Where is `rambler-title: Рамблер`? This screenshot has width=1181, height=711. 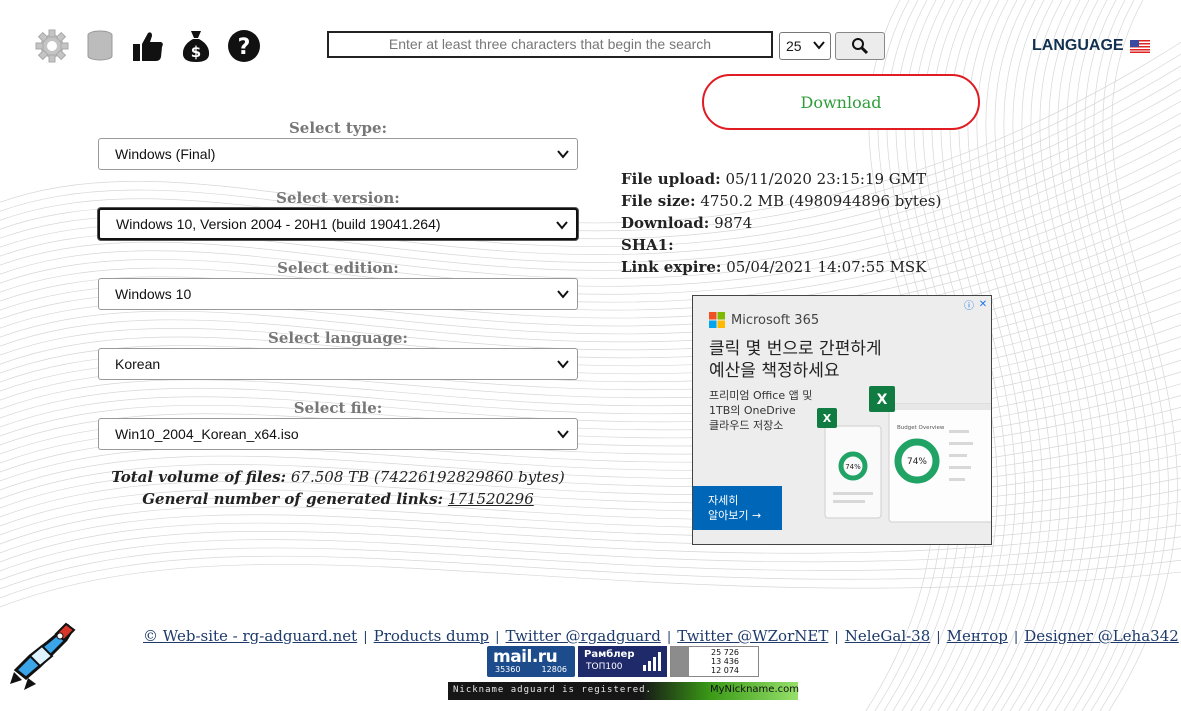 rambler-title: Рамблер is located at coordinates (609, 654).